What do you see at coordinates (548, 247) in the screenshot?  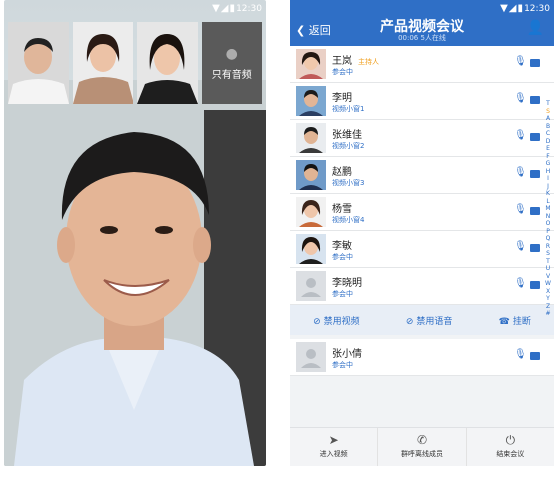 I see `alphabet-letter: R` at bounding box center [548, 247].